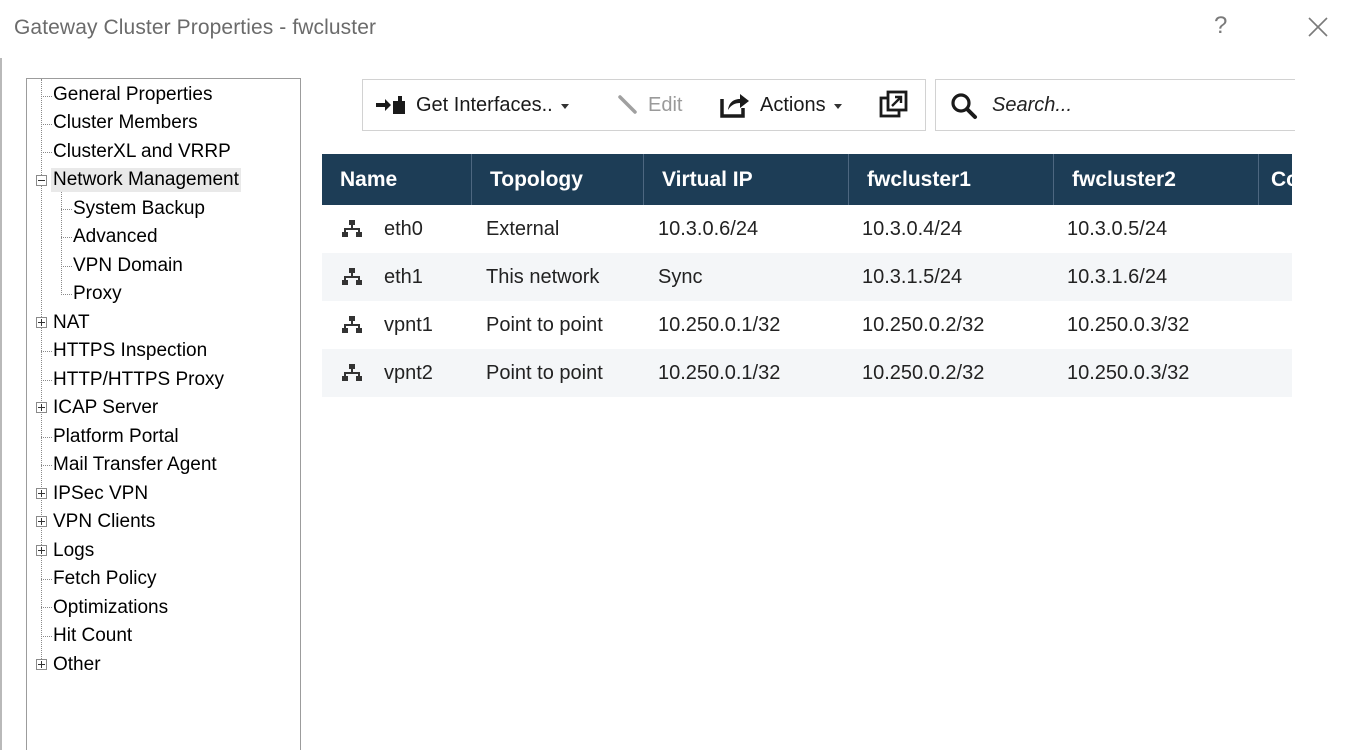  I want to click on tree-connector, so click(41, 369).